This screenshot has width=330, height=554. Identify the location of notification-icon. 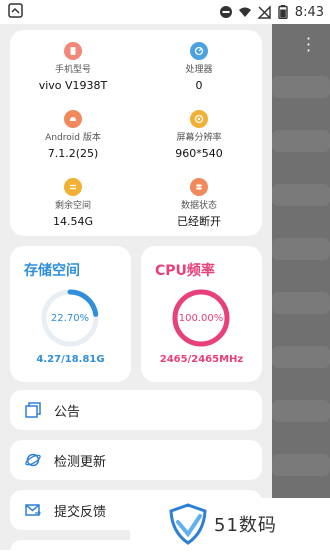
(15, 10).